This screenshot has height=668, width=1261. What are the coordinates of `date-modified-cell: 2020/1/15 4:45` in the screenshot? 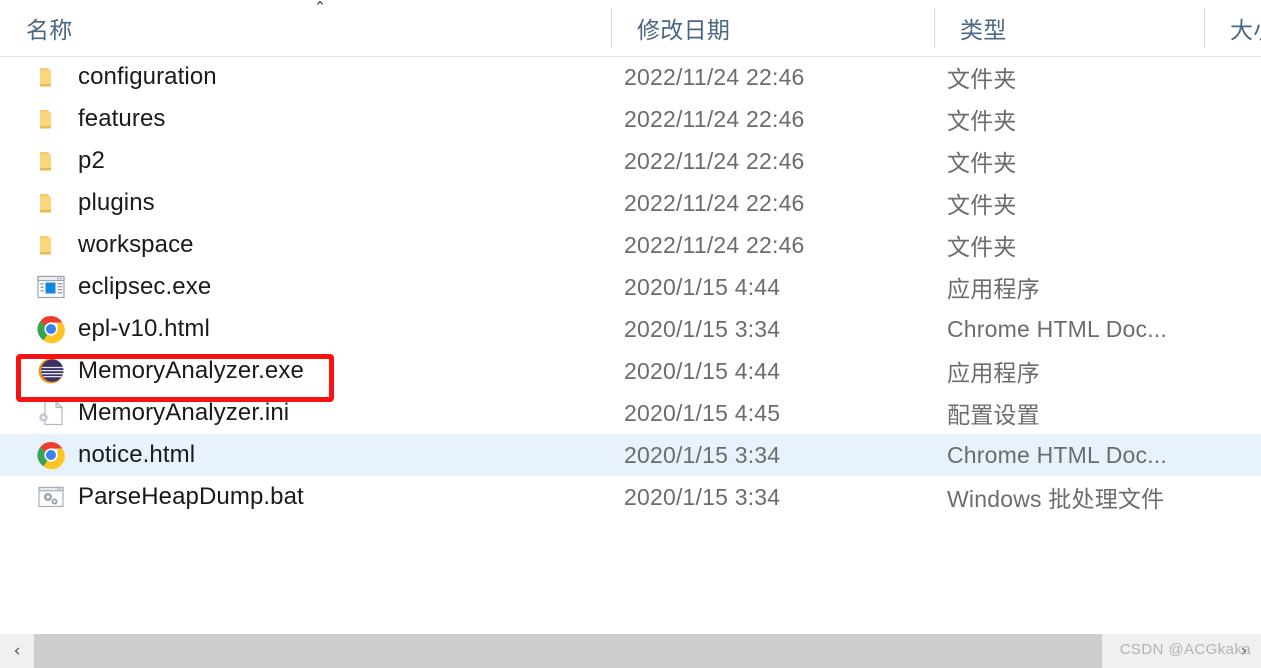 It's located at (772, 413).